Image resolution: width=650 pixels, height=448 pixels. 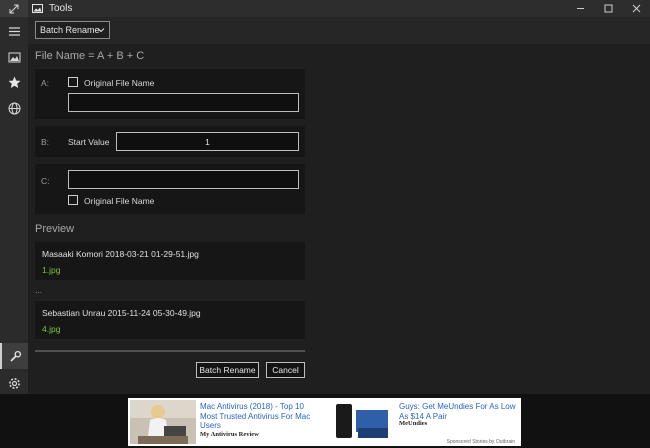 I want to click on star-icon, so click(x=14, y=82).